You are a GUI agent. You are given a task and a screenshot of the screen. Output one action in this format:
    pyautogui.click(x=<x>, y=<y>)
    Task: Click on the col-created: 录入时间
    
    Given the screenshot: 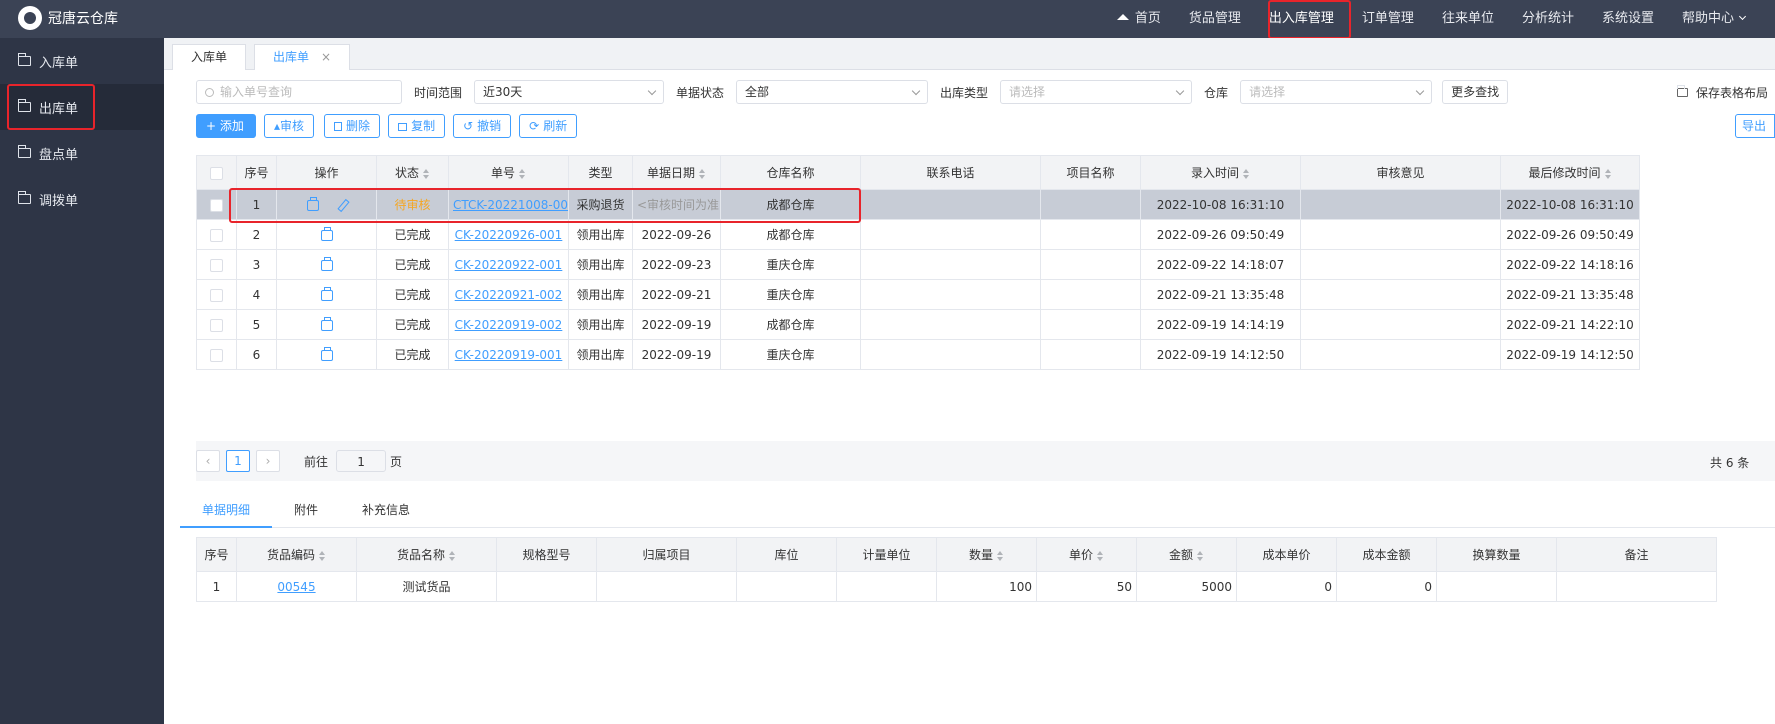 What is the action you would take?
    pyautogui.click(x=1220, y=172)
    